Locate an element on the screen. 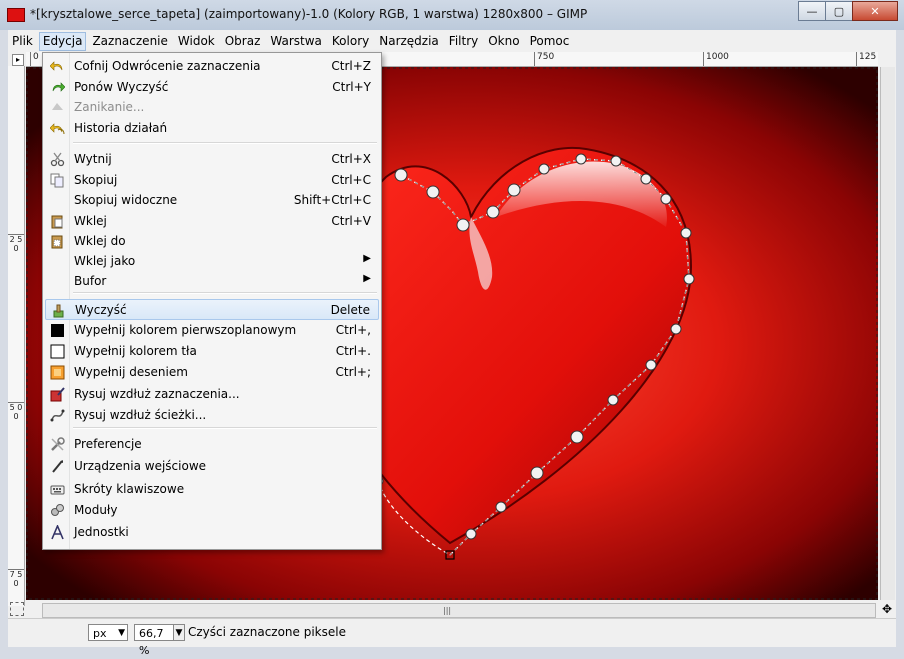 This screenshot has height=659, width=904. menu-item-label: Wklej do is located at coordinates (100, 241).